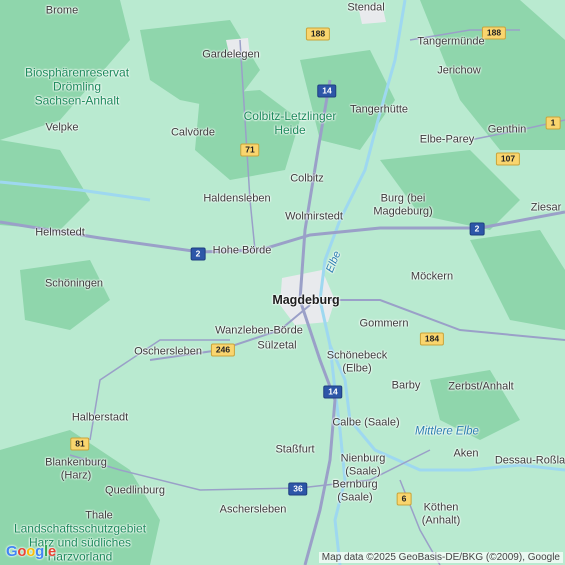 The width and height of the screenshot is (565, 565). I want to click on place-label: Aken, so click(465, 454).